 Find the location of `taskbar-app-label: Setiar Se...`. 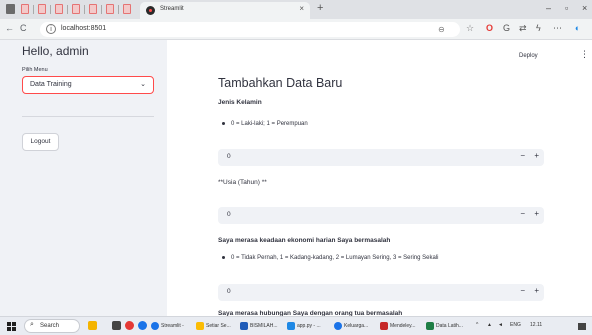

taskbar-app-label: Setiar Se... is located at coordinates (218, 326).